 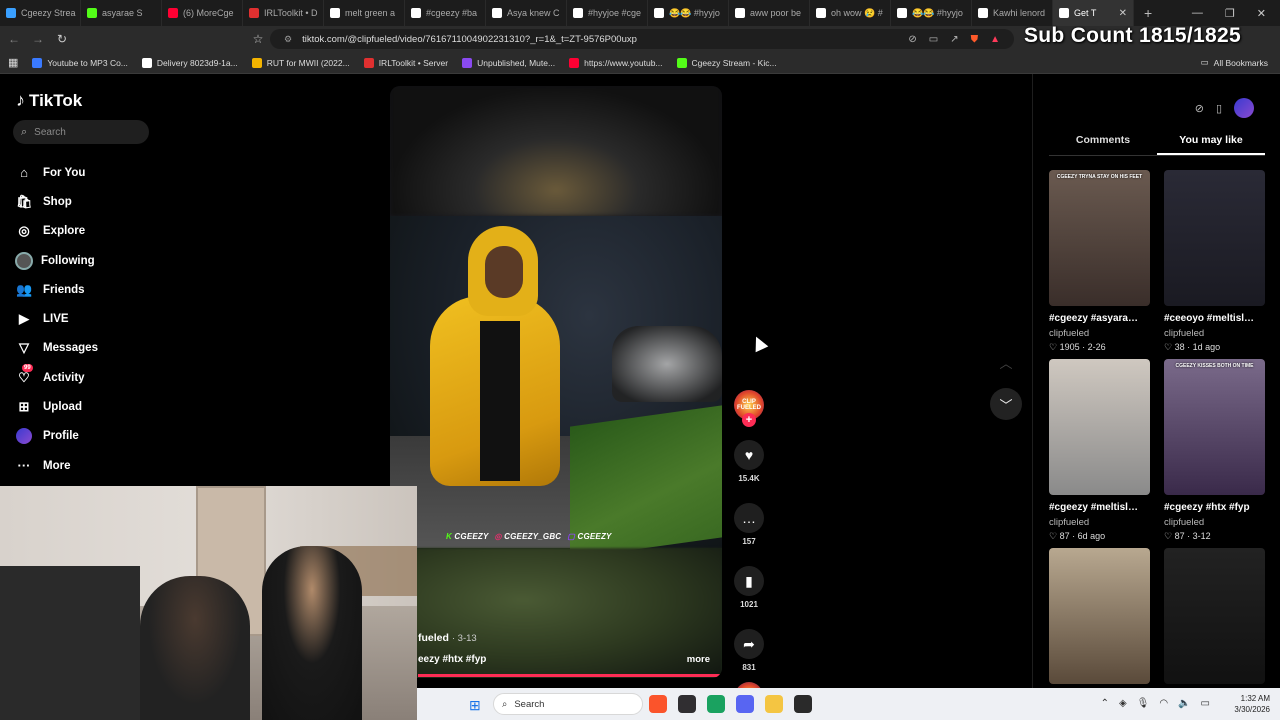 I want to click on sidebar-item-following: Following, so click(x=56, y=260).